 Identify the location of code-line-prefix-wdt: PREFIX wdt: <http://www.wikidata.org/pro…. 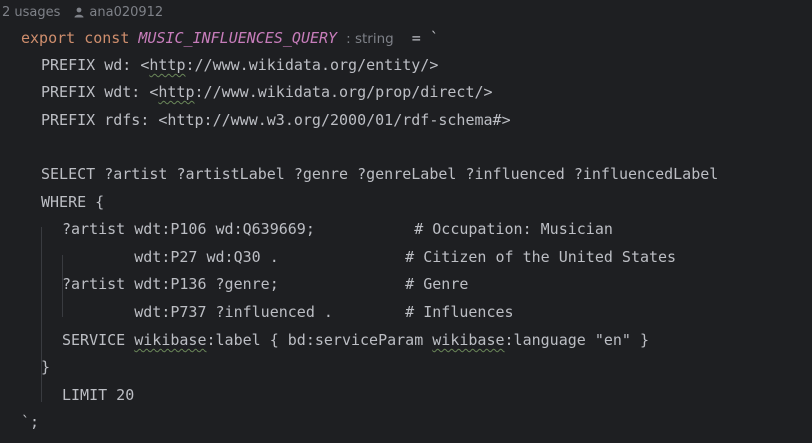
(267, 92).